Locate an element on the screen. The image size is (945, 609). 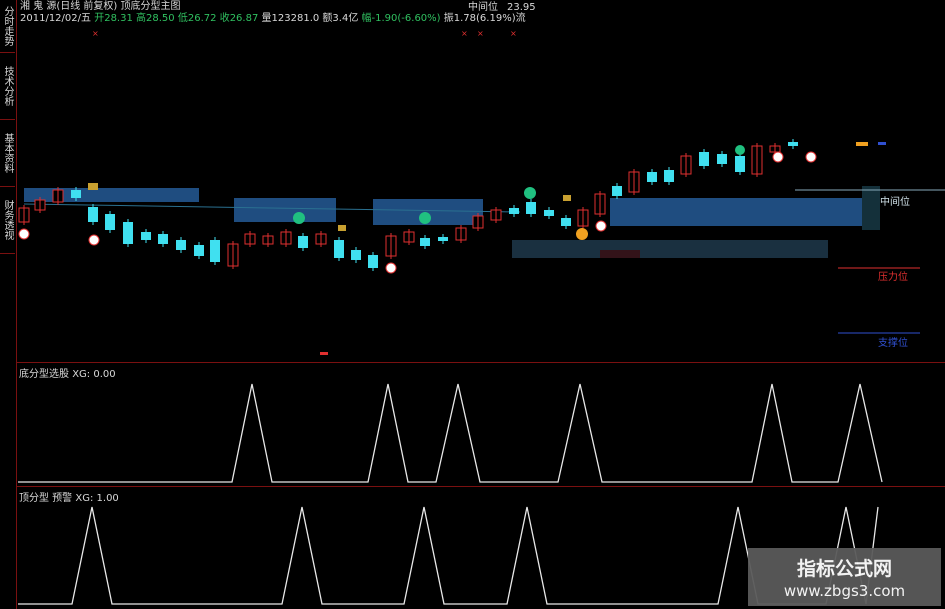
watermark-title: 指标公式网 is located at coordinates (844, 569).